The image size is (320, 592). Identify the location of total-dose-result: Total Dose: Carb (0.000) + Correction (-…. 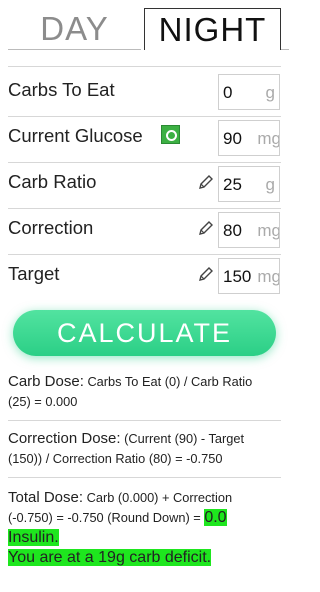
(142, 528).